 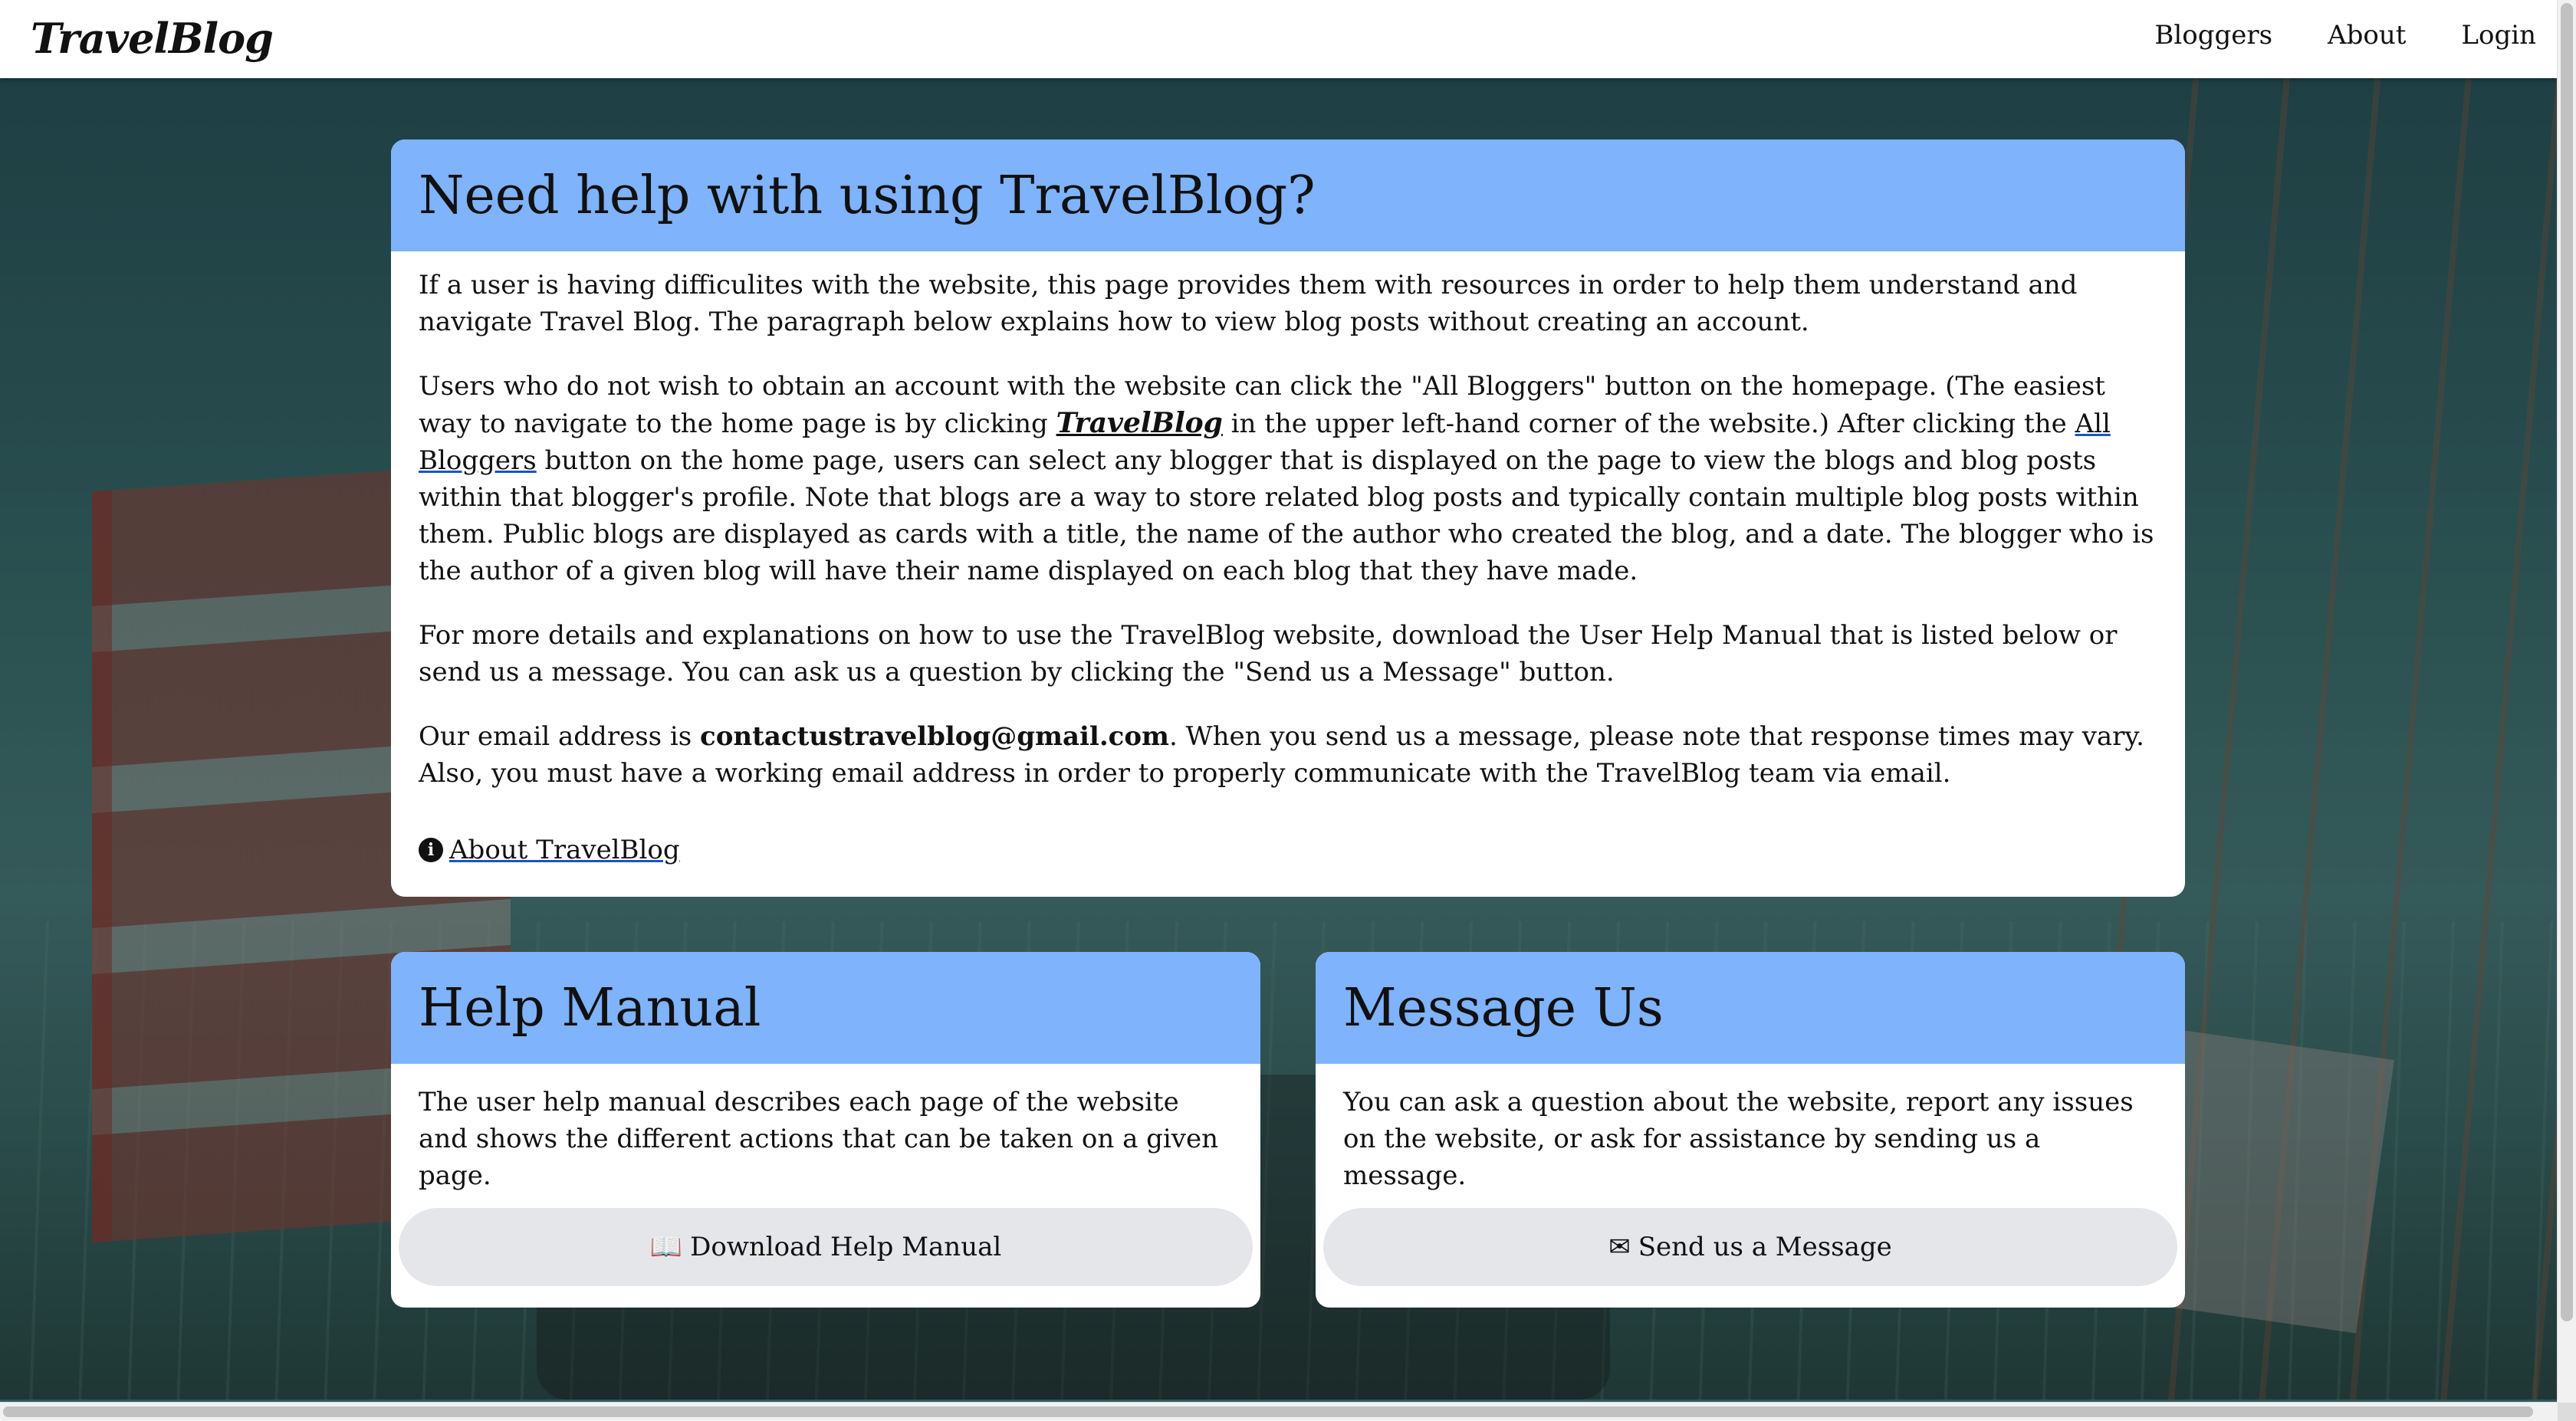 I want to click on help-p4-text-a: Our email address is, so click(x=560, y=736).